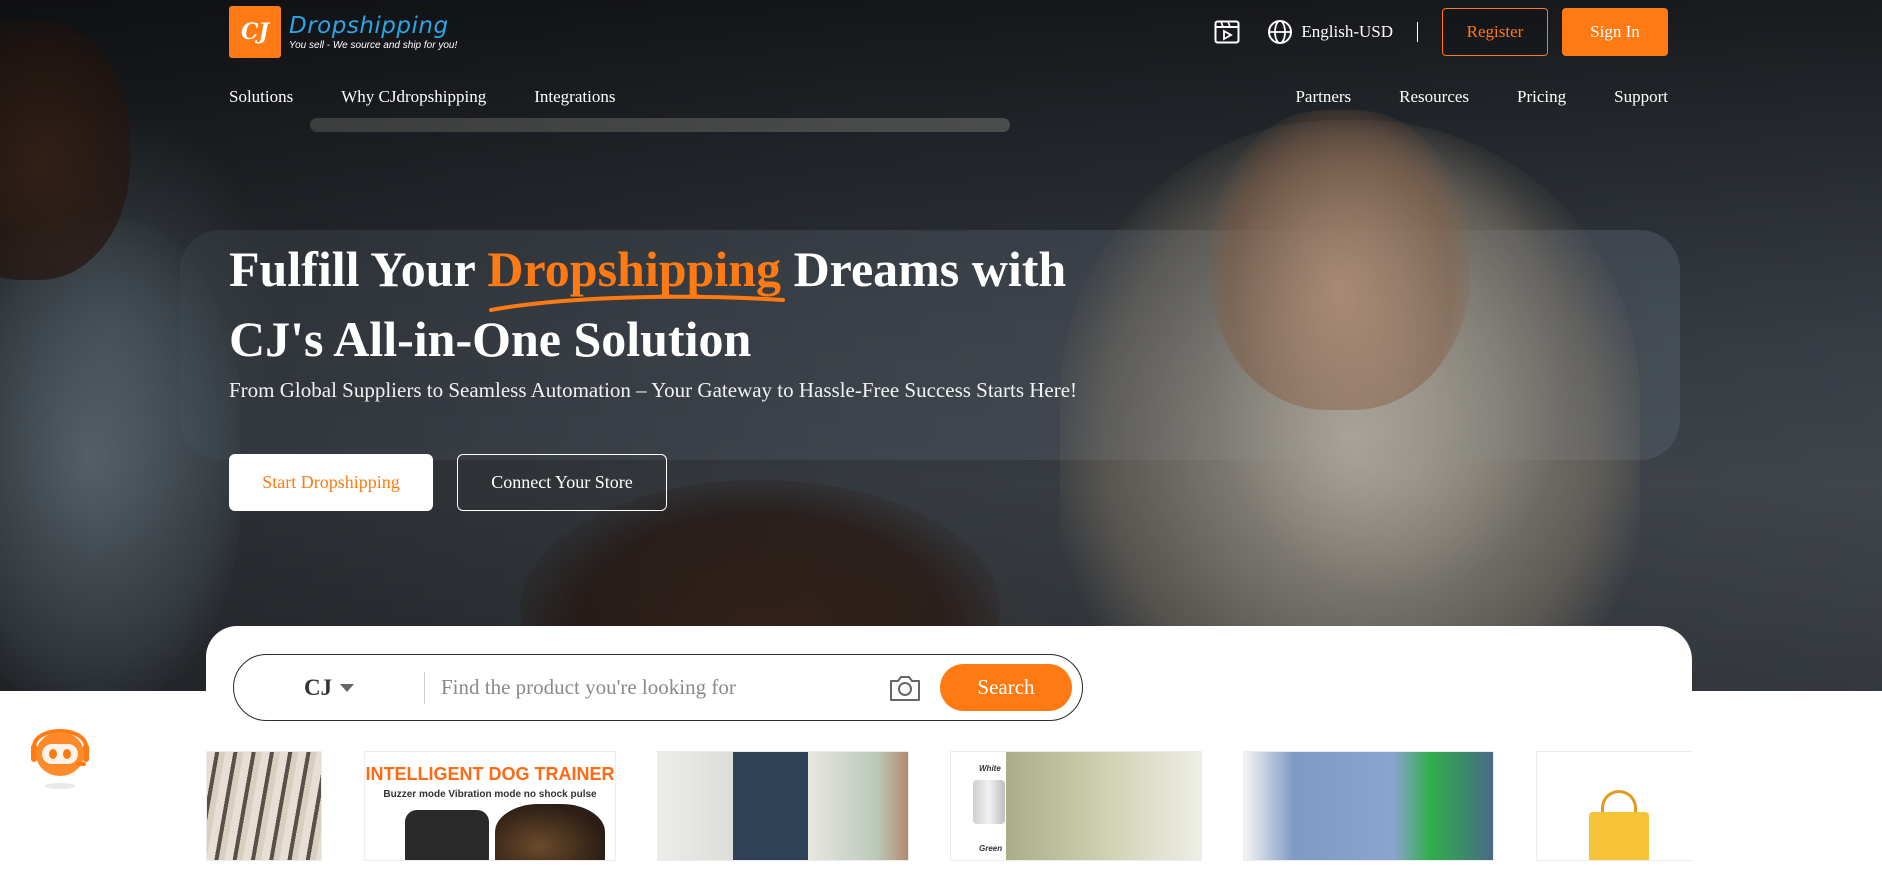 The width and height of the screenshot is (1882, 886). I want to click on nav-integrations: Integrations, so click(574, 97).